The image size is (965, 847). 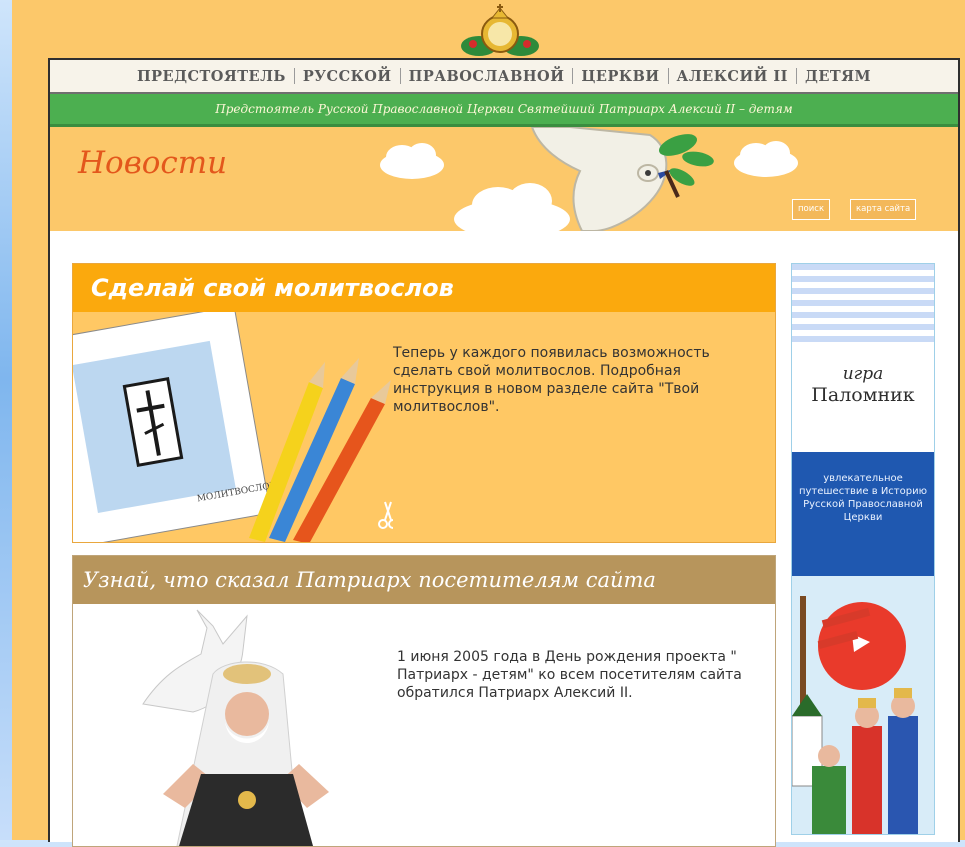 I want to click on nav-item-detyam: ДЕТЯМ, so click(x=838, y=76).